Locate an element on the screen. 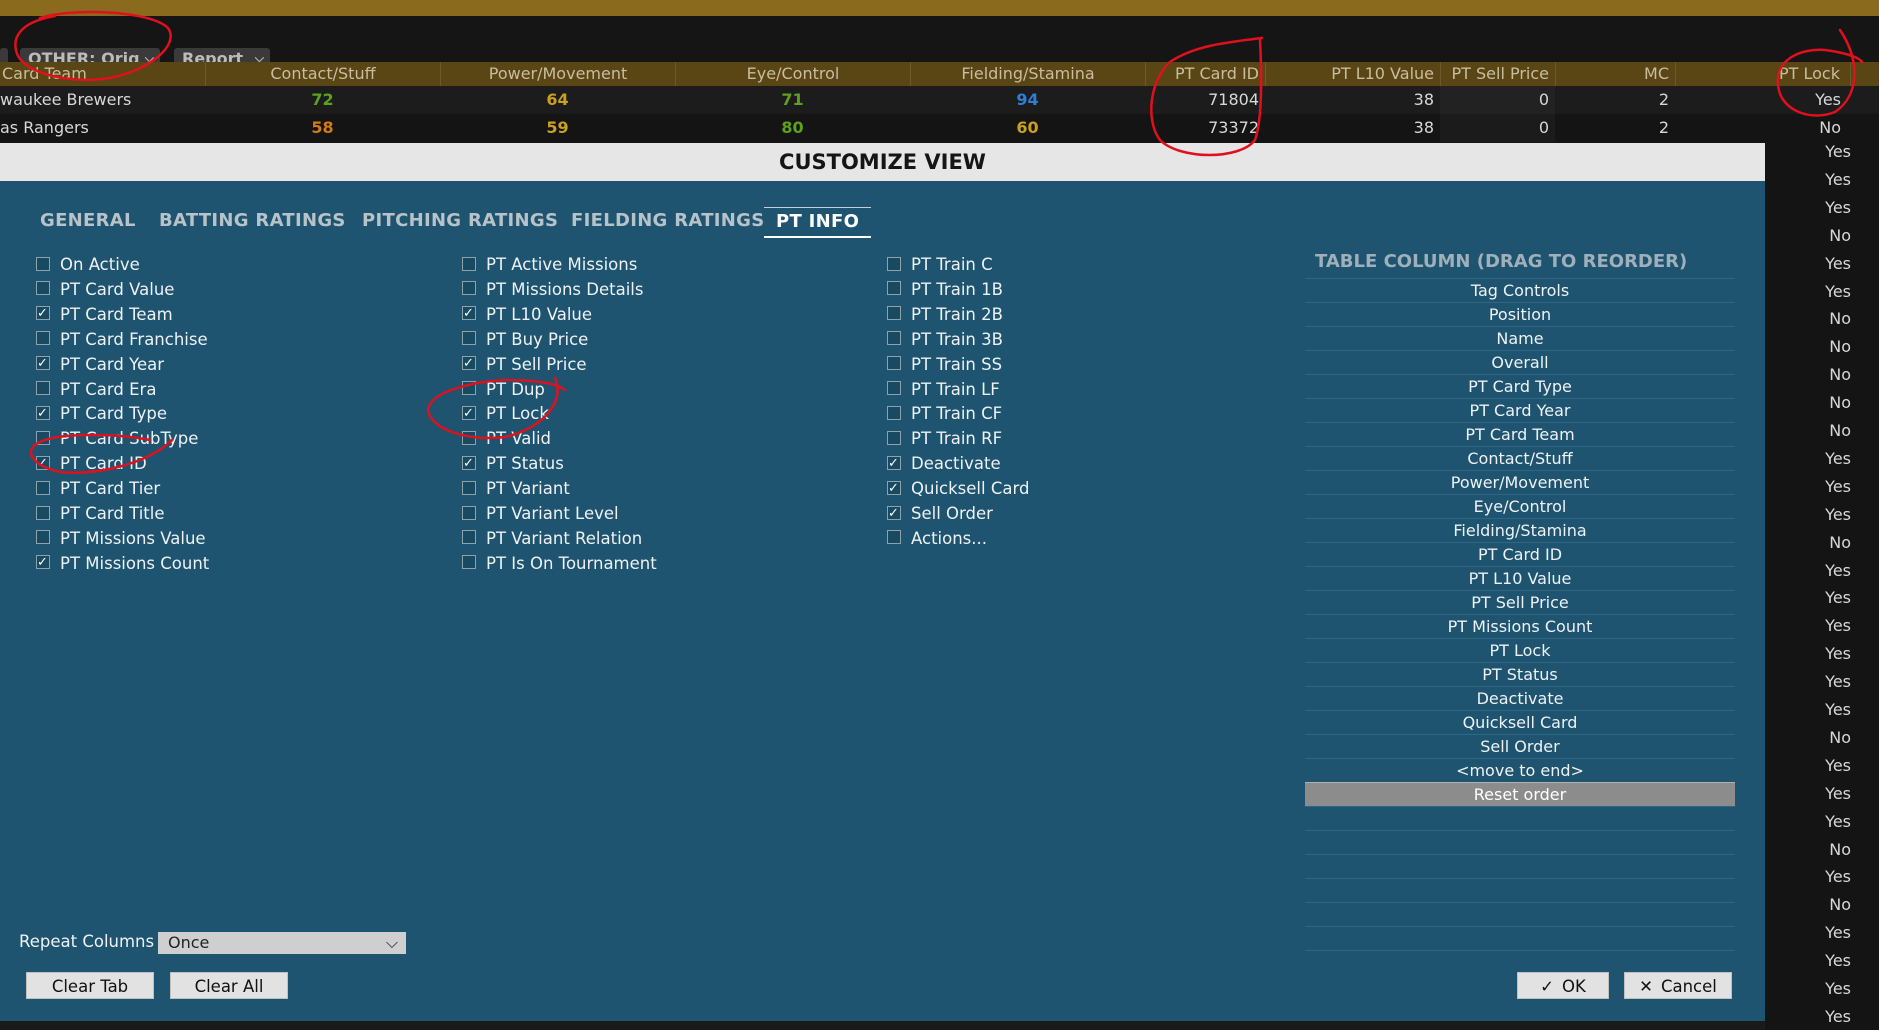 The image size is (1879, 1030). table-column-item: PT Card Type is located at coordinates (1520, 386).